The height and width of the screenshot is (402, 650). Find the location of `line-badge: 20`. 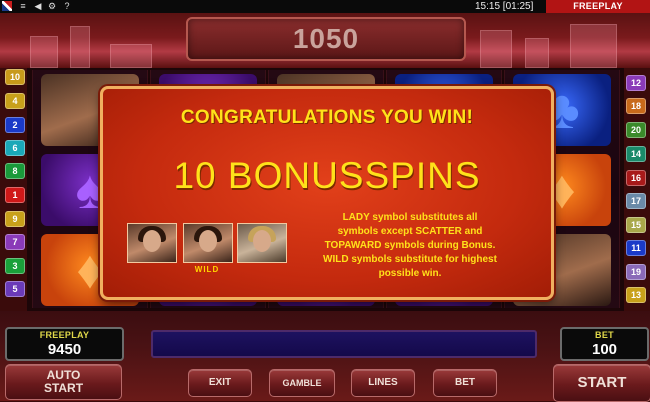

line-badge: 20 is located at coordinates (636, 130).